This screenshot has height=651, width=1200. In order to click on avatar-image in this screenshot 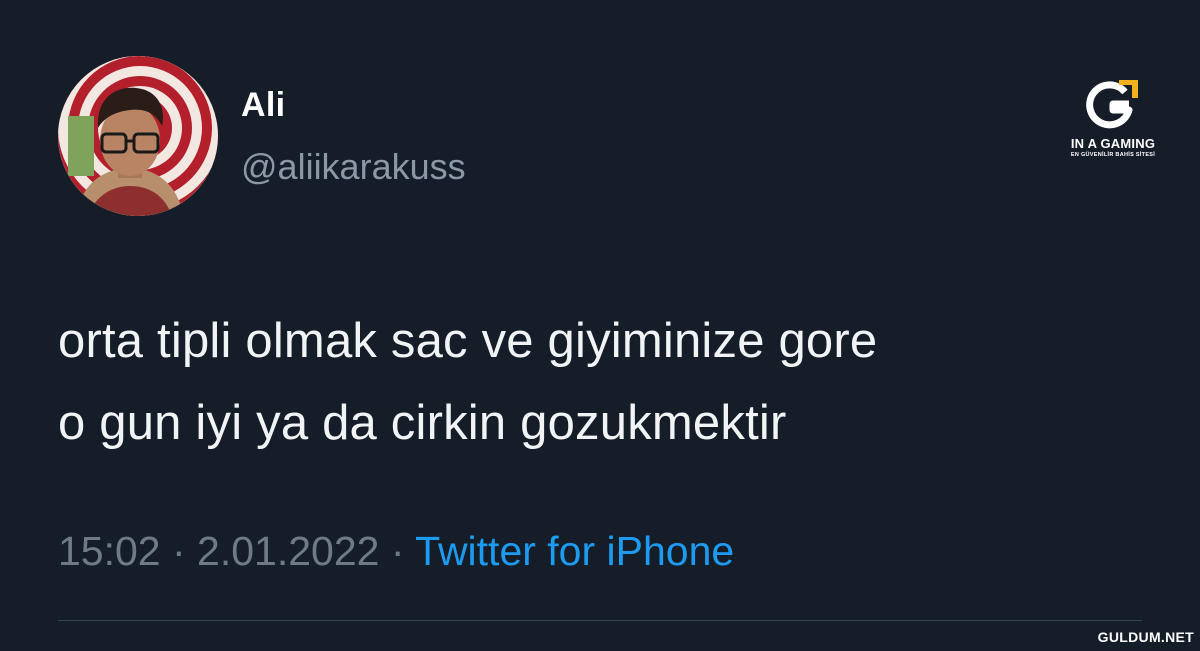, I will do `click(138, 136)`.